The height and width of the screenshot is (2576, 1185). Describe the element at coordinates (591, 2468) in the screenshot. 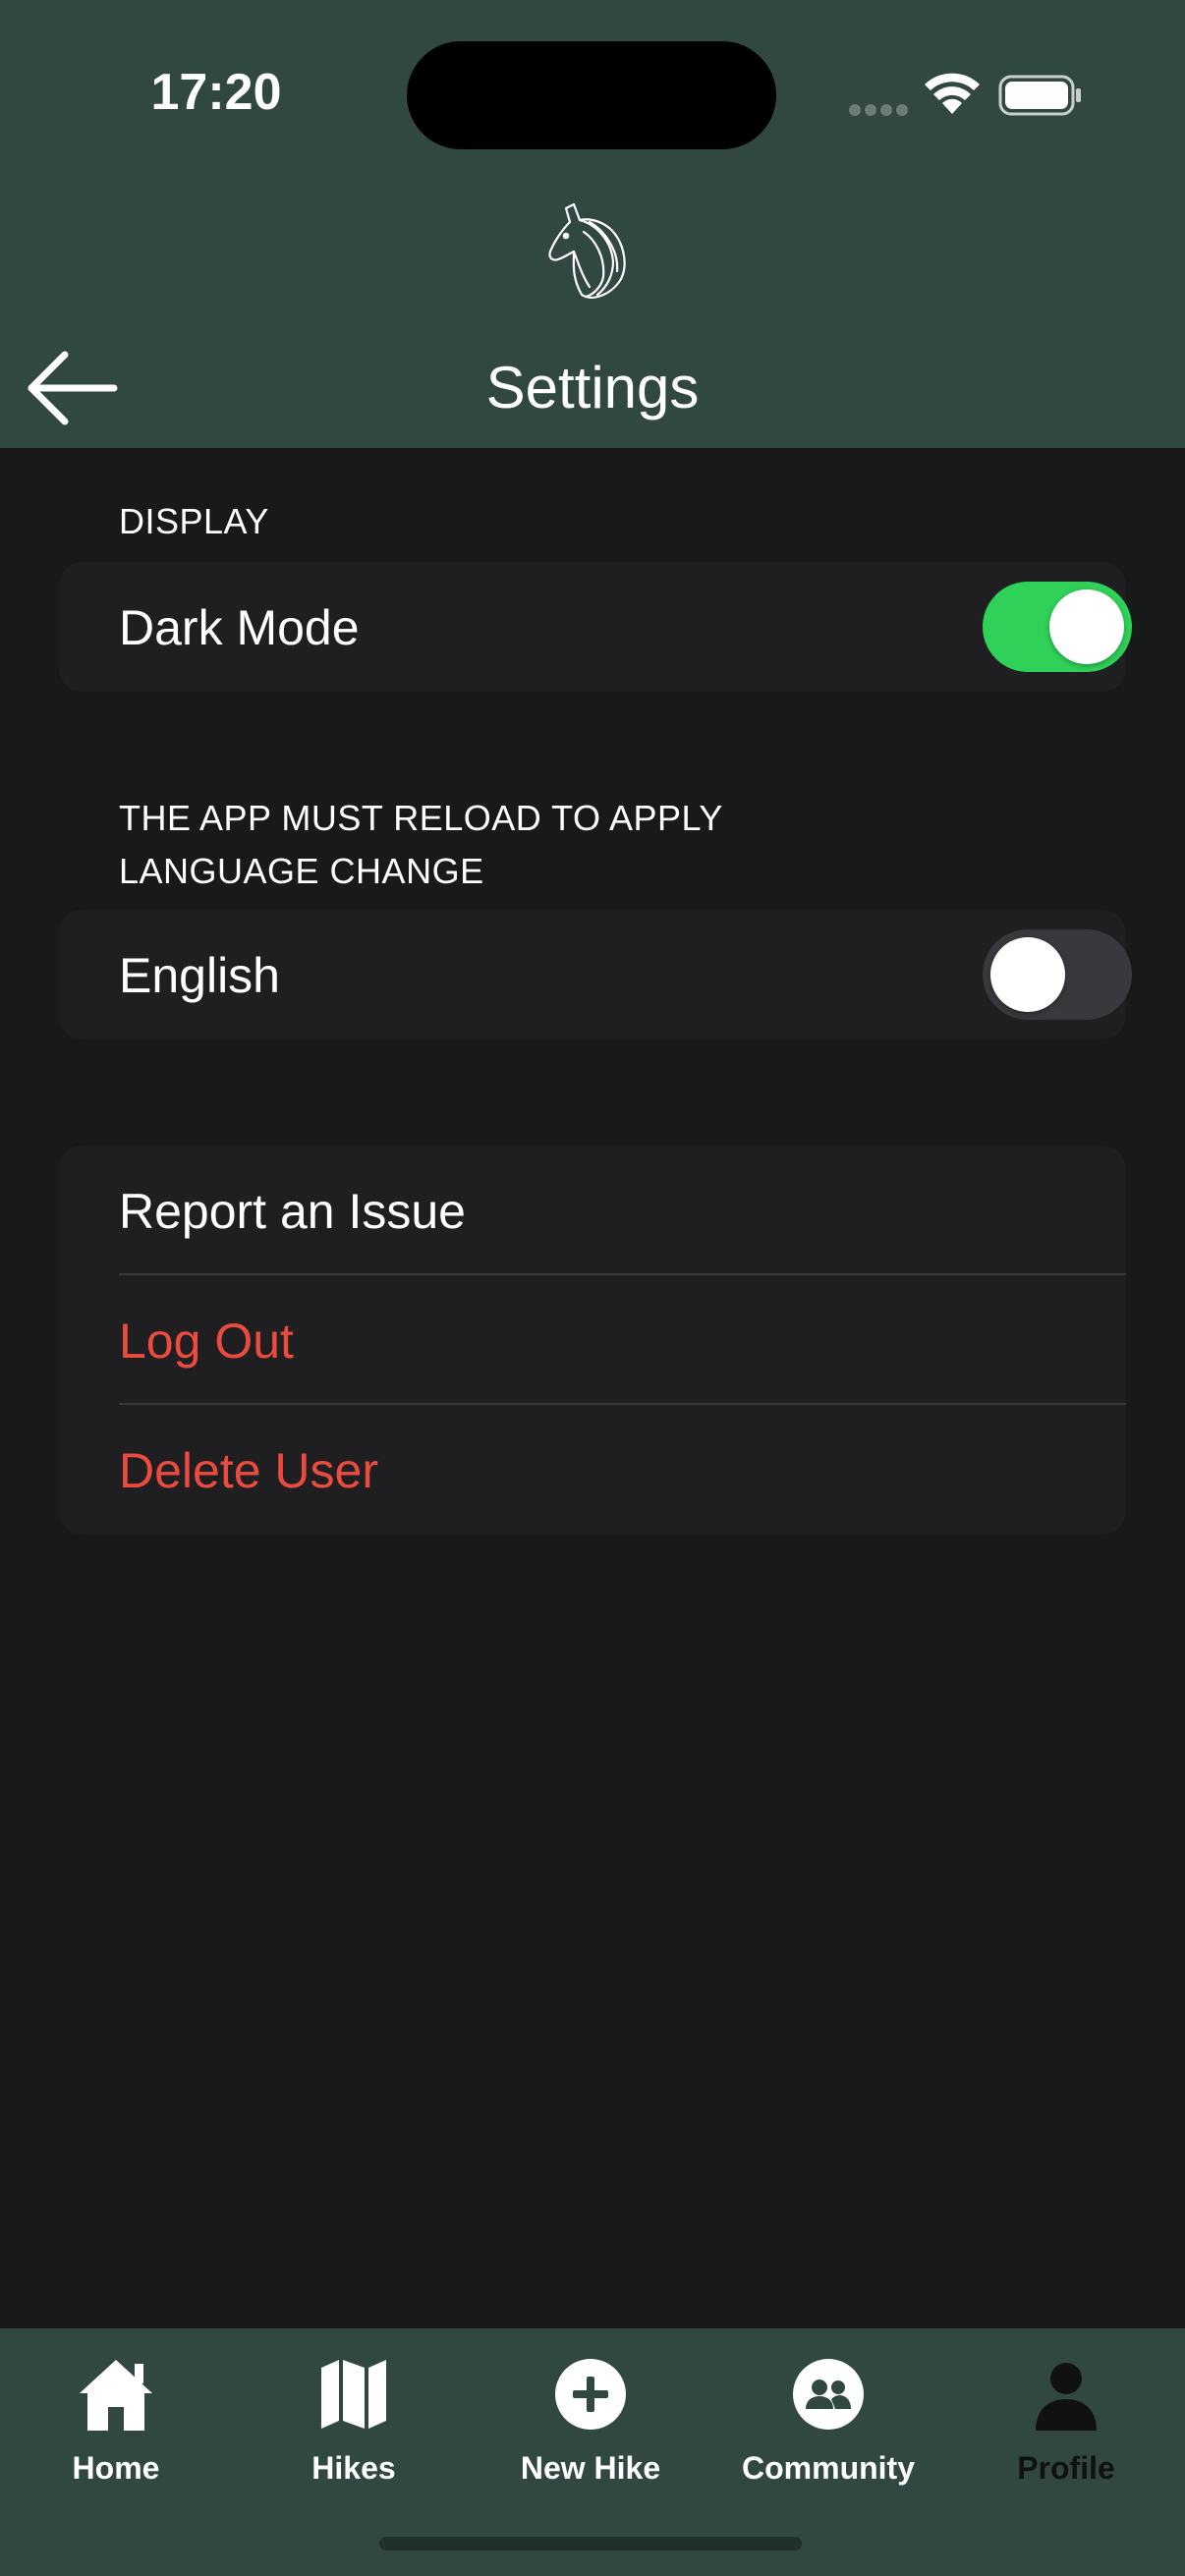

I see `tab-label: New Hike` at that location.